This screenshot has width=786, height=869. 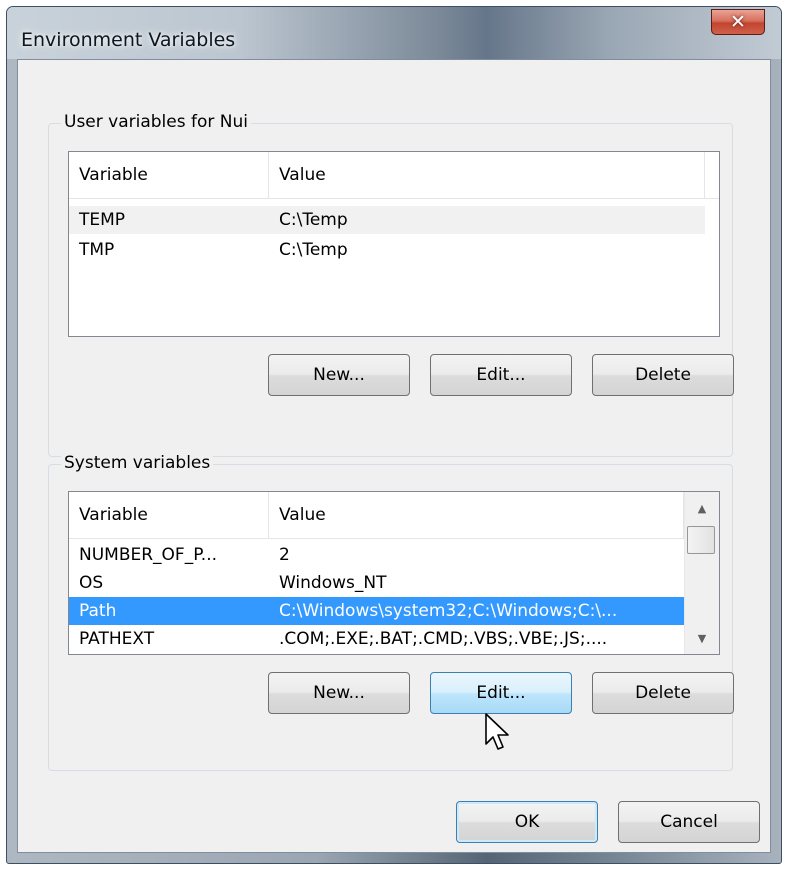 I want to click on close-button: ✕, so click(x=738, y=22).